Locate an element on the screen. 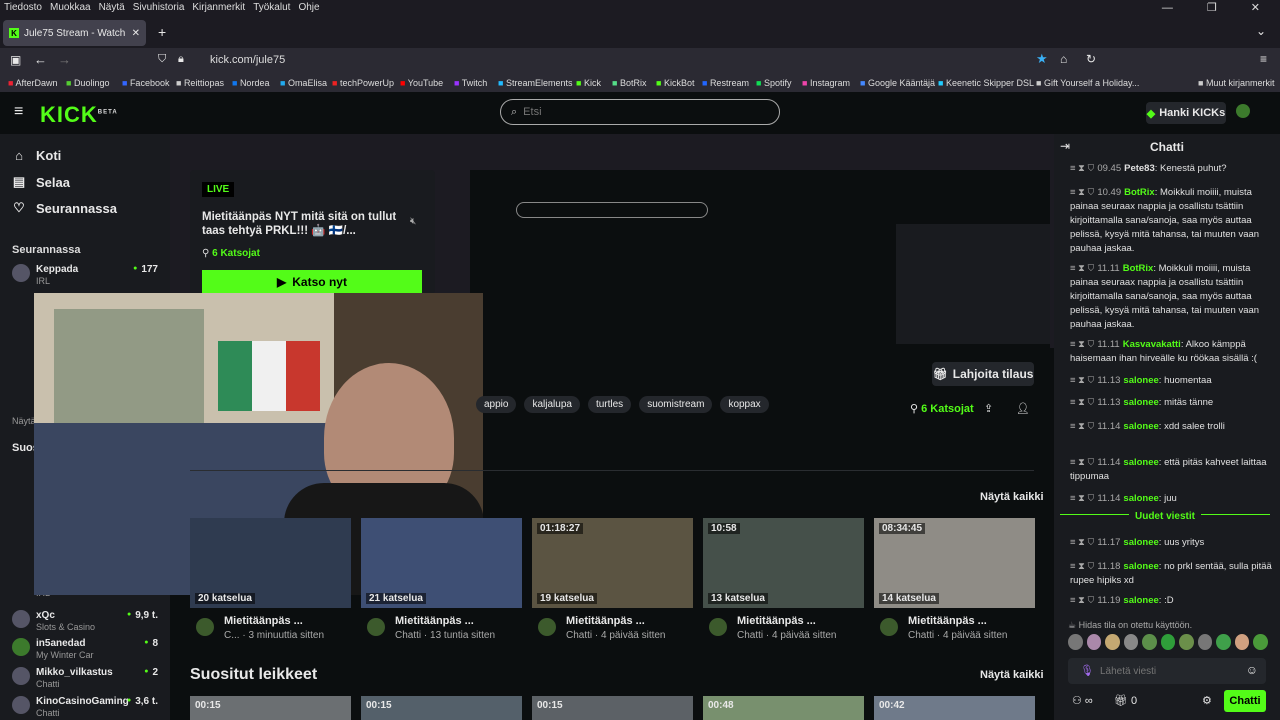 Image resolution: width=1280 pixels, height=720 pixels. minimize-icon: — is located at coordinates (1167, 8).